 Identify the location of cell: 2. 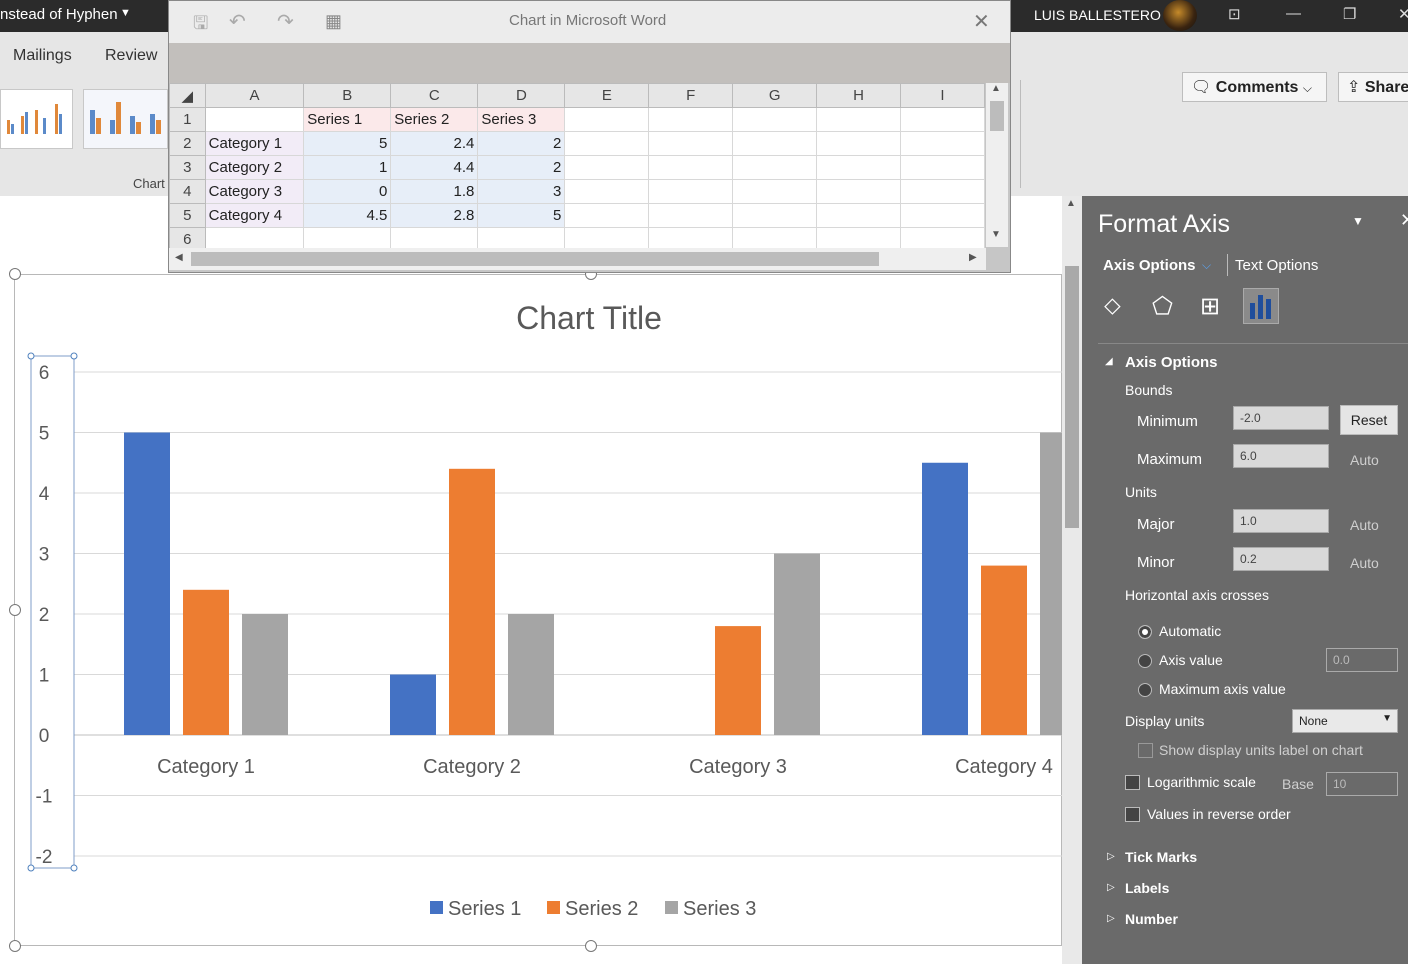
(521, 167).